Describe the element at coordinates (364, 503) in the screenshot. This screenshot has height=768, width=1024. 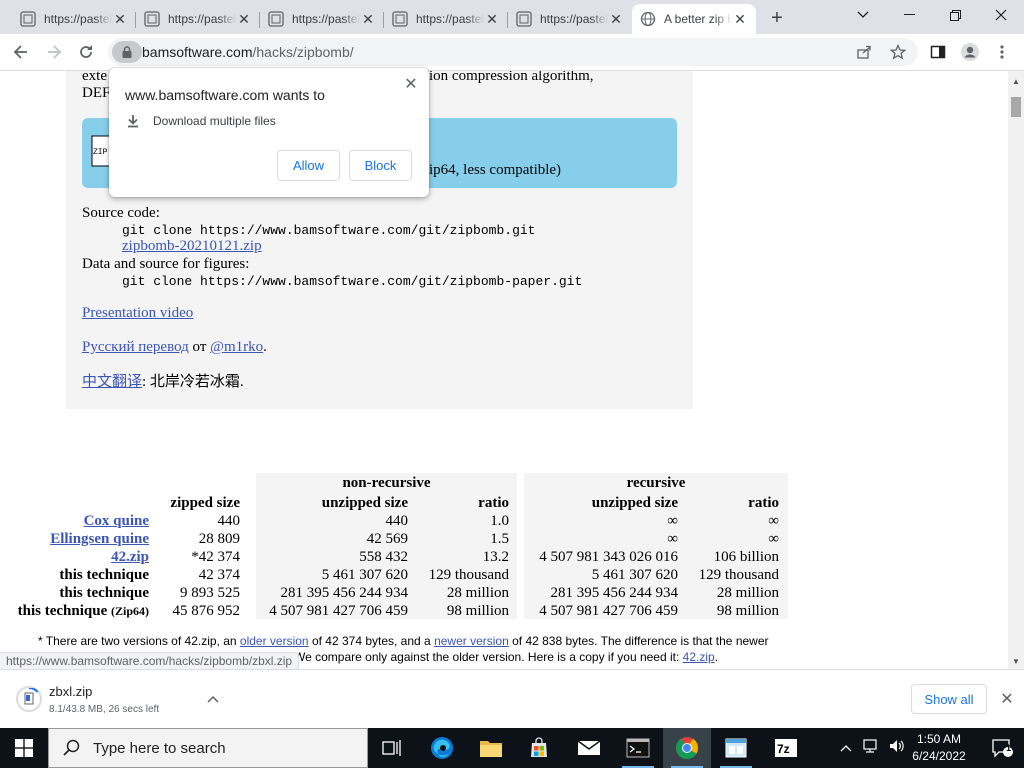
I see `header-nr-unzipped: unzipped size` at that location.